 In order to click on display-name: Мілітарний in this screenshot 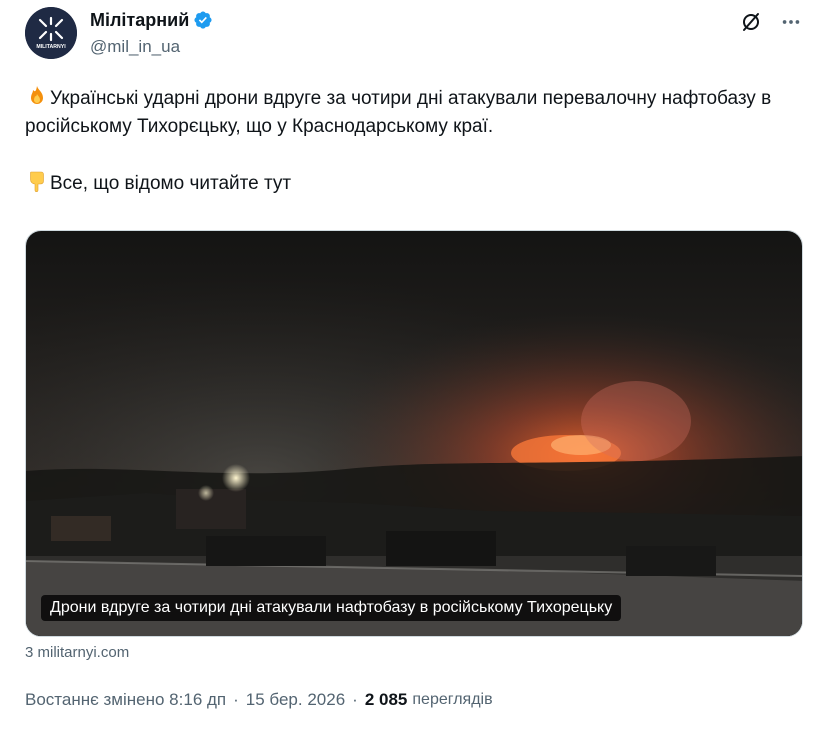, I will do `click(139, 20)`.